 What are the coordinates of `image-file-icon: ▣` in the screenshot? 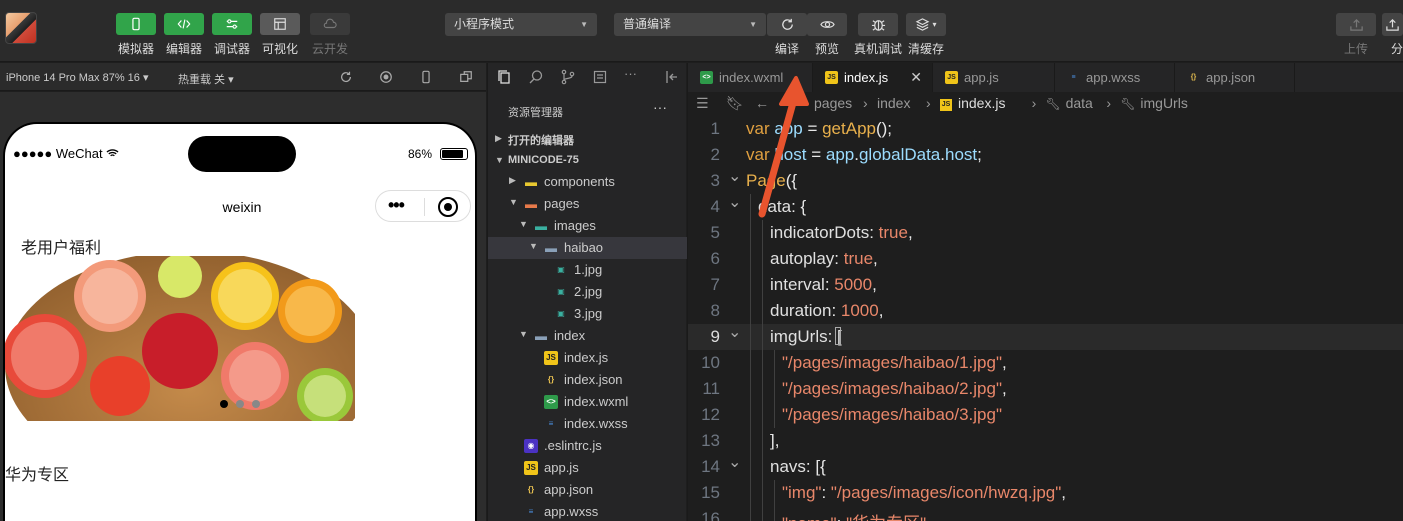 It's located at (561, 291).